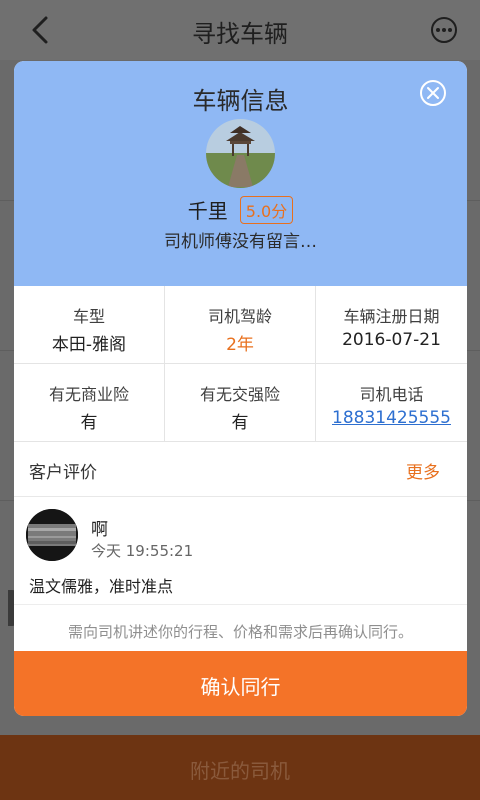 This screenshot has height=800, width=480. I want to click on info-value: 本田-雅阁, so click(89, 345).